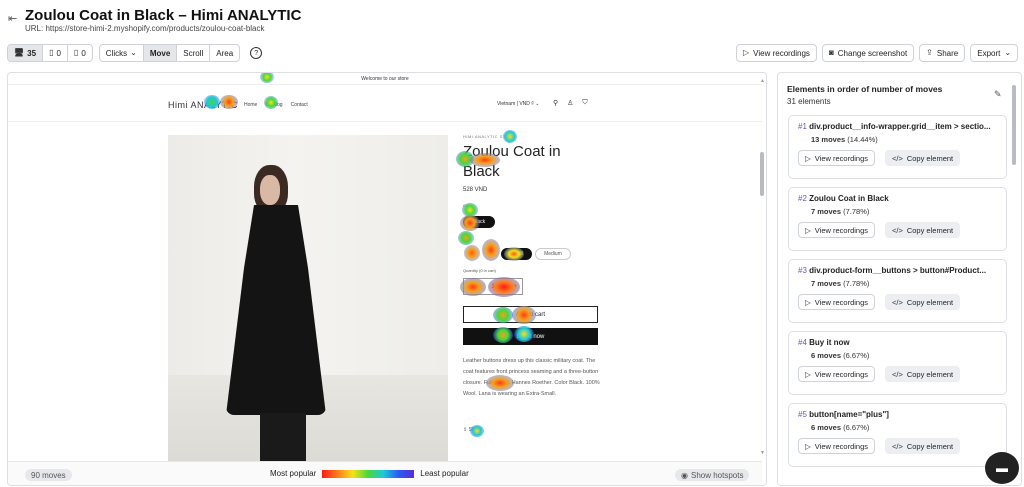  I want to click on add-to-cart-button: Add to cart, so click(530, 314).